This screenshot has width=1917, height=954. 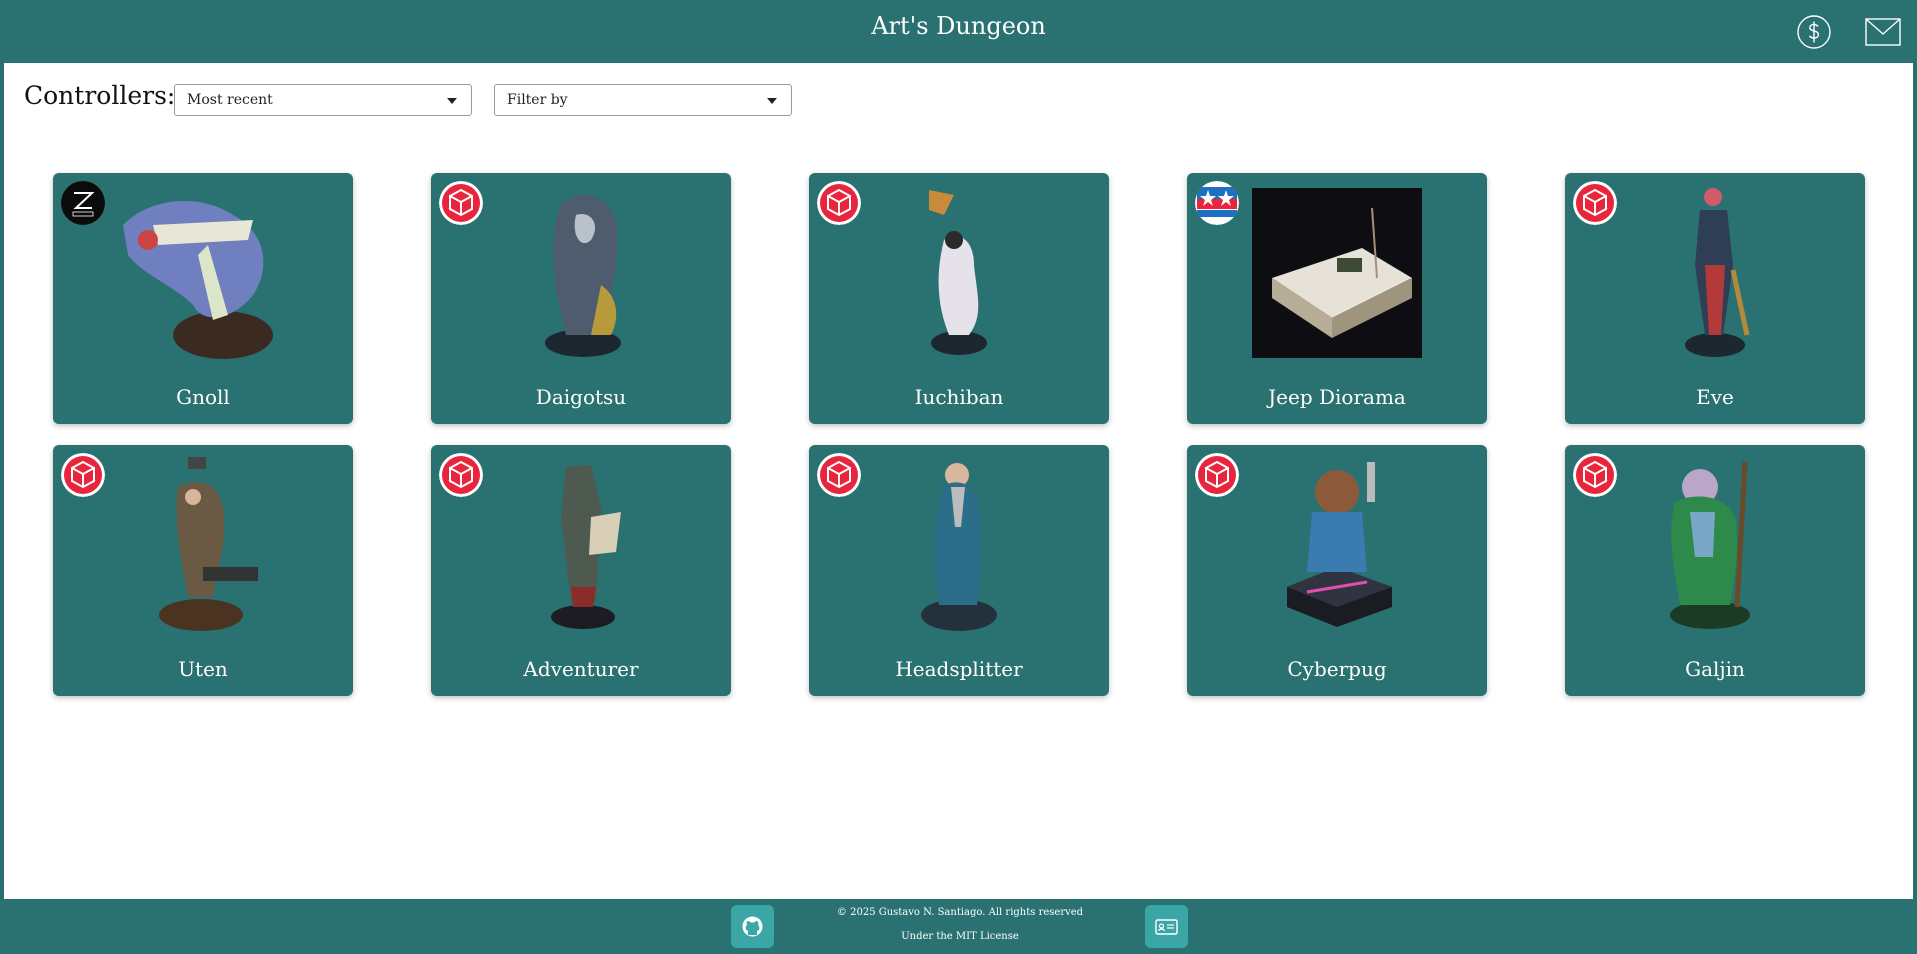 I want to click on card-title: Cyberpug, so click(x=1337, y=669).